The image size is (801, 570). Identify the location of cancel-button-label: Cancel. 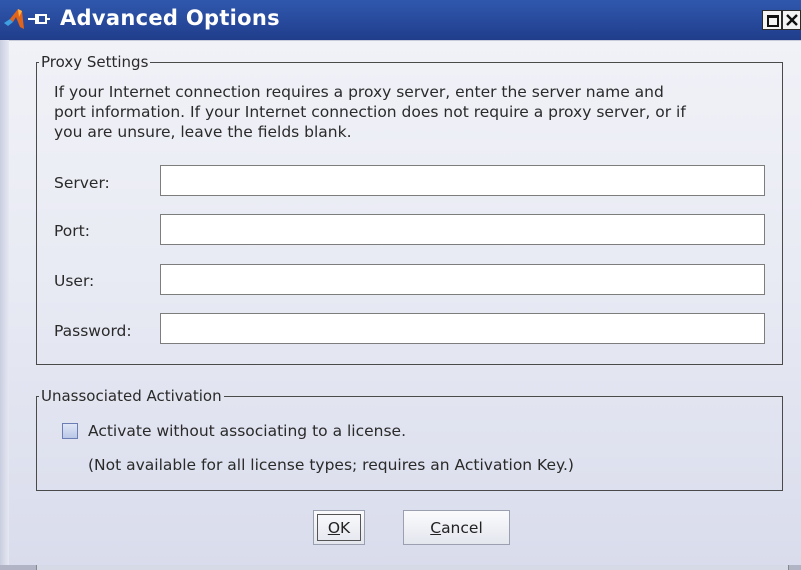
(456, 528).